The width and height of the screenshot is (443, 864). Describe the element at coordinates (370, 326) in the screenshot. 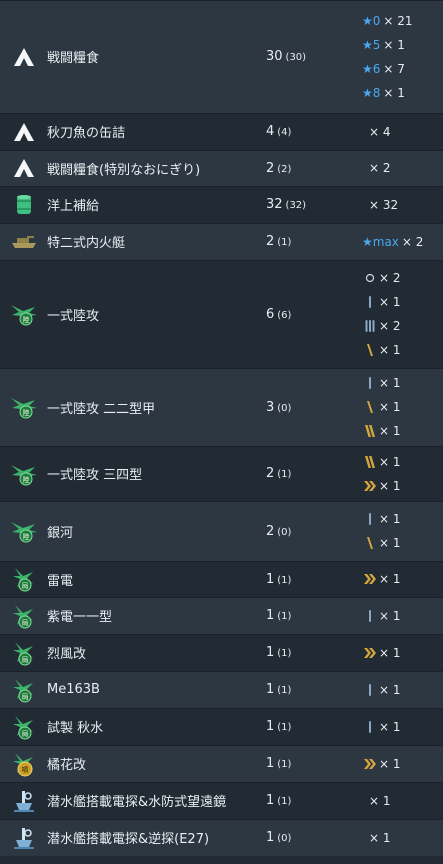

I see `proficiency-3-icon` at that location.